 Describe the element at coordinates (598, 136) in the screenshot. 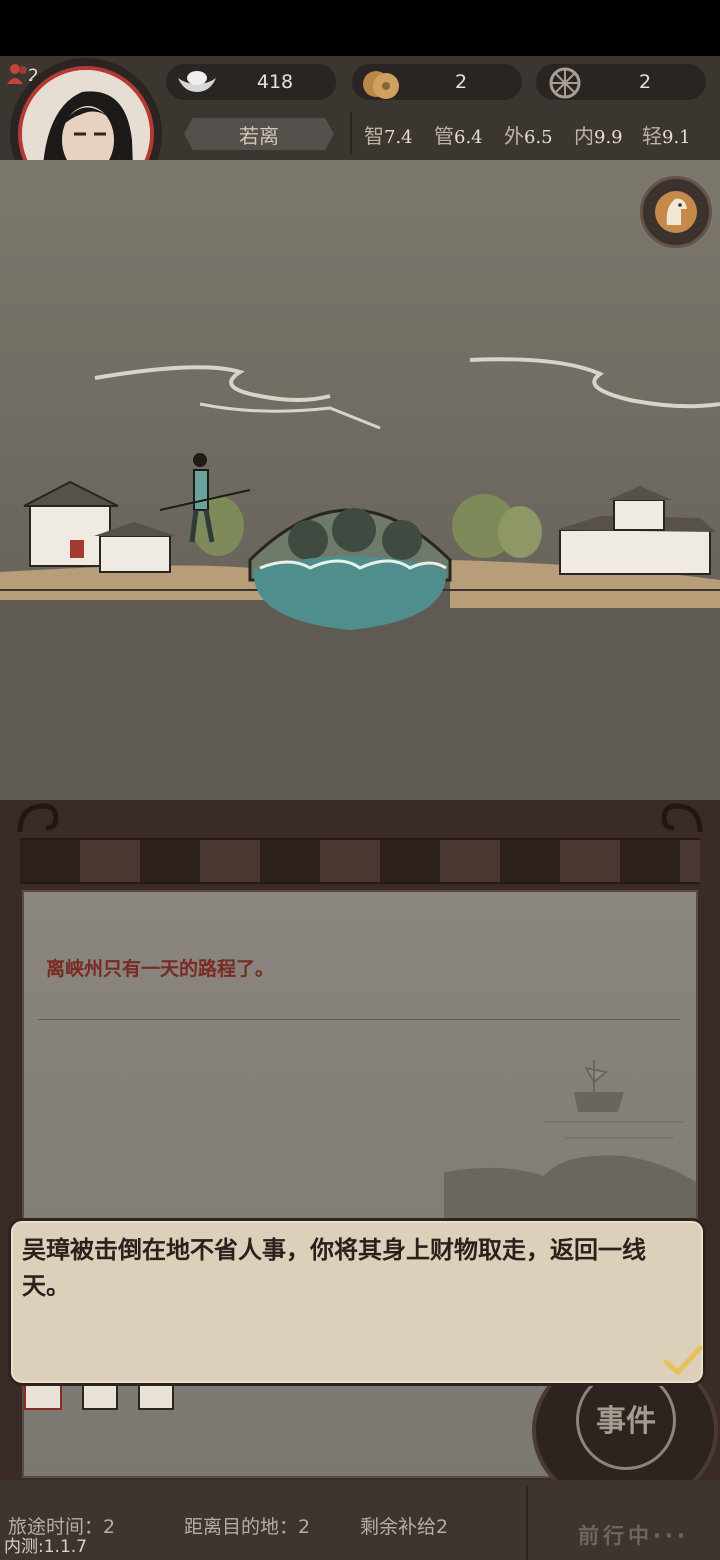

I see `stat-internal: 内9.9` at that location.